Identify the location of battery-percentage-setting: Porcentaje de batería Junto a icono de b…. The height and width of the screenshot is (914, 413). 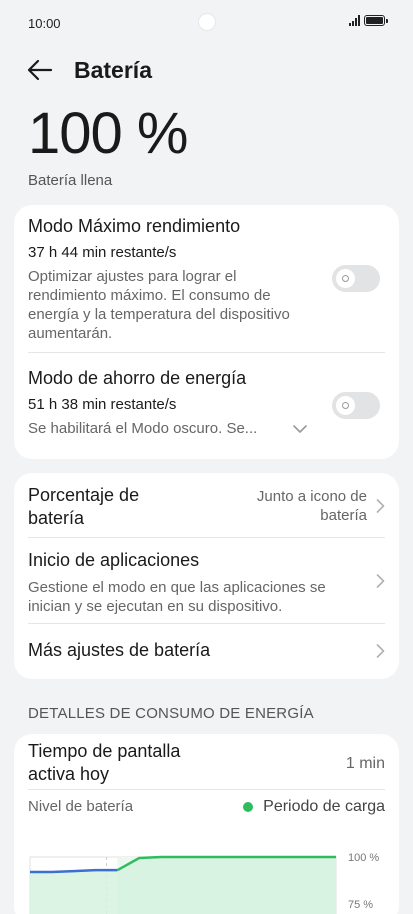
(206, 508).